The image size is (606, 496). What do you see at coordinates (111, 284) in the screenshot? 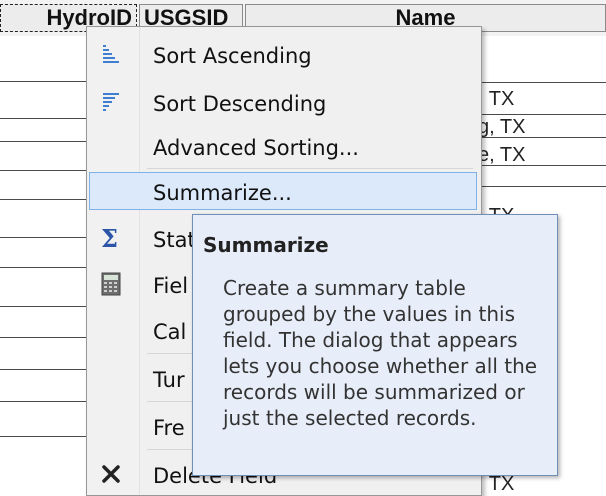
I see `calculator-icon` at bounding box center [111, 284].